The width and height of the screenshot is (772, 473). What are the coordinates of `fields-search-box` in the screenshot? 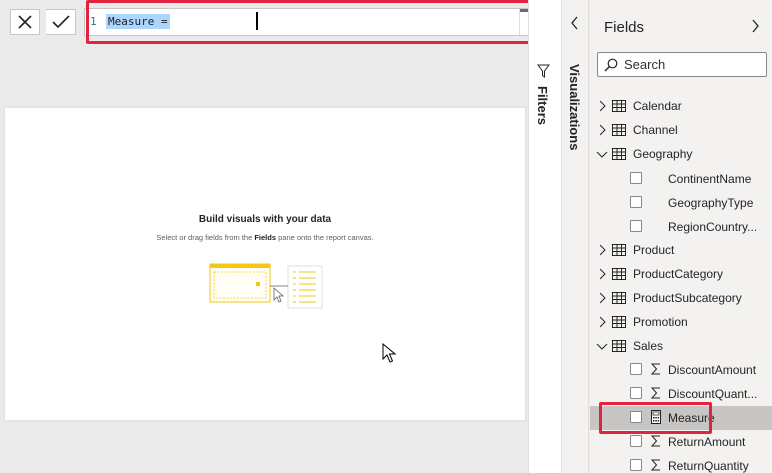 It's located at (682, 64).